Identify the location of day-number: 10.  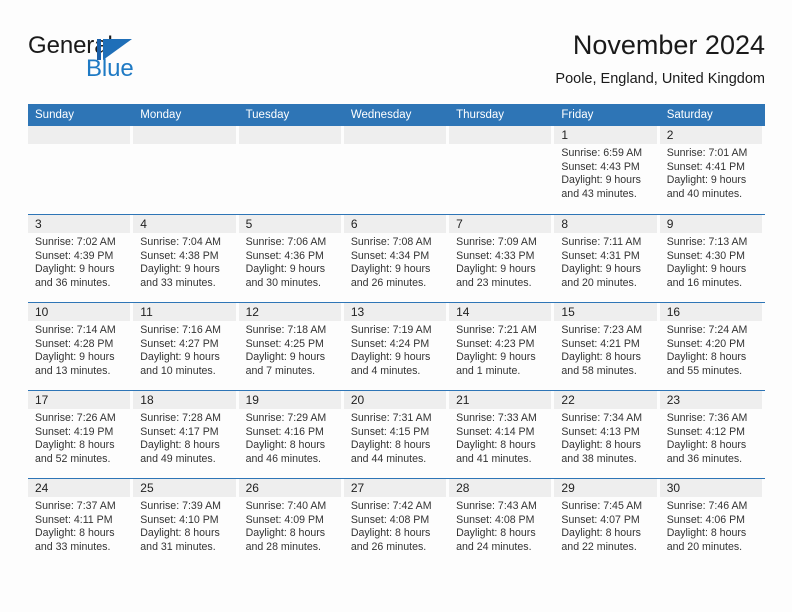
(79, 312).